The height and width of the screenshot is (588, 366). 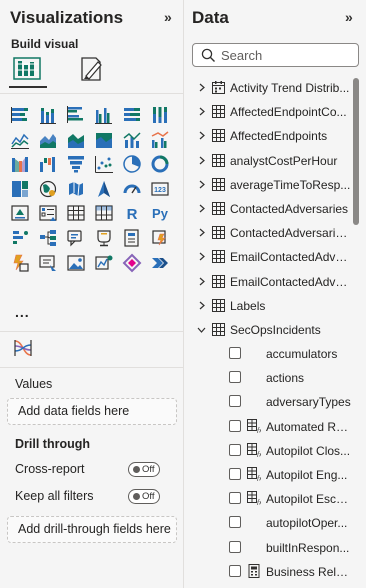 What do you see at coordinates (160, 263) in the screenshot?
I see `arrow-chevrons-button` at bounding box center [160, 263].